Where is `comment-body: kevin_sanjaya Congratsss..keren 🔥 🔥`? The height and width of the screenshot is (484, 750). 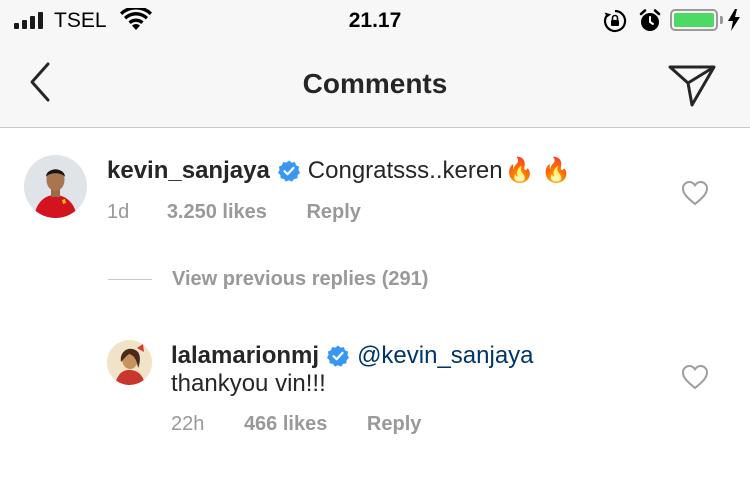 comment-body: kevin_sanjaya Congratsss..keren 🔥 🔥 is located at coordinates (339, 170).